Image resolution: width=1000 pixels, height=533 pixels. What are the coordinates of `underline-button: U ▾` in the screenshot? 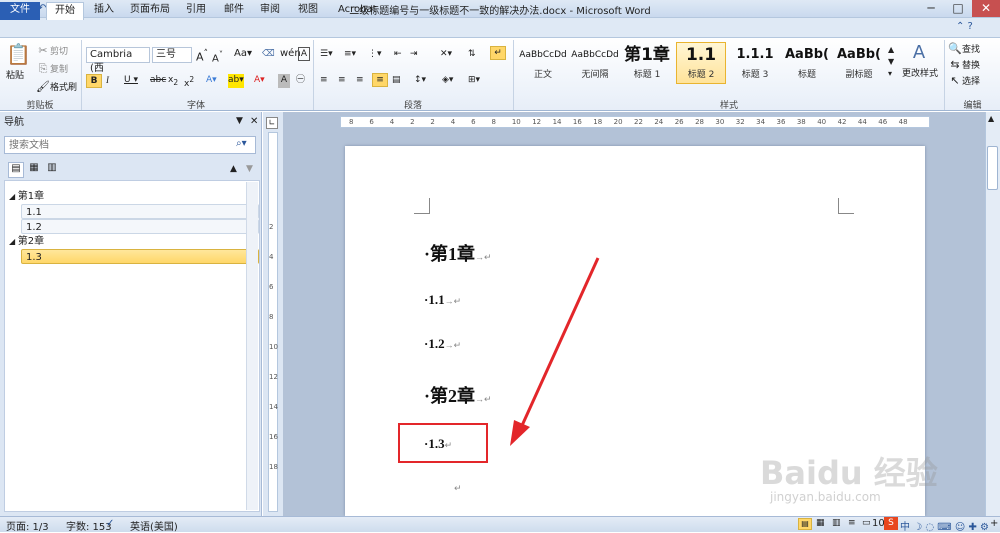 It's located at (131, 81).